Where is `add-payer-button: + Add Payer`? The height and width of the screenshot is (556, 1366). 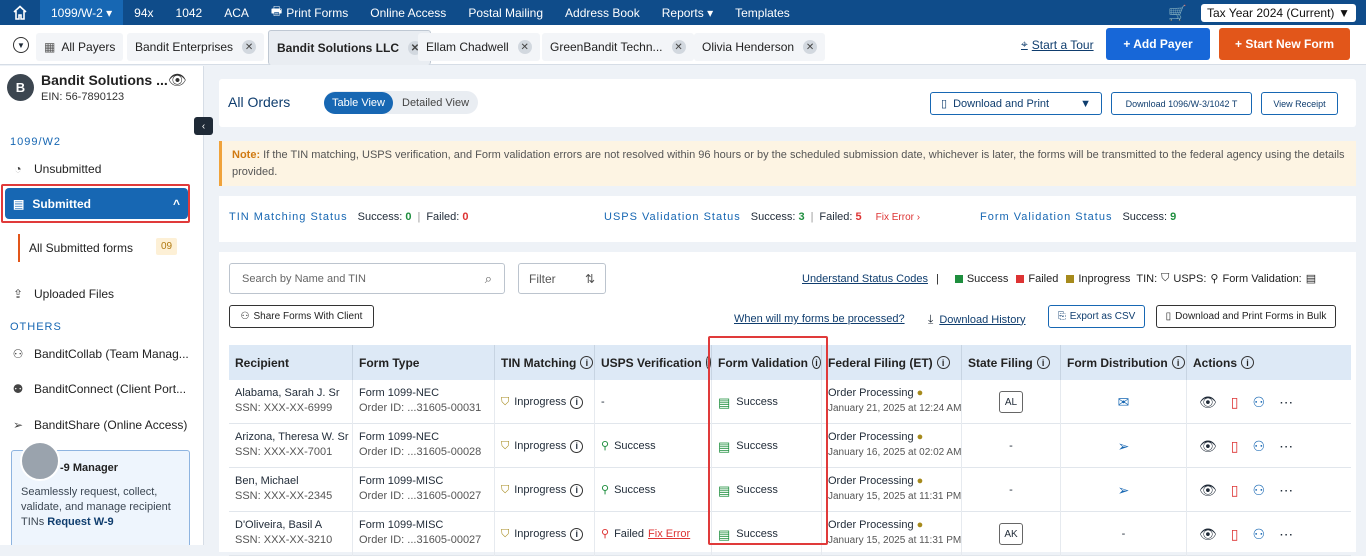
add-payer-button: + Add Payer is located at coordinates (1158, 44).